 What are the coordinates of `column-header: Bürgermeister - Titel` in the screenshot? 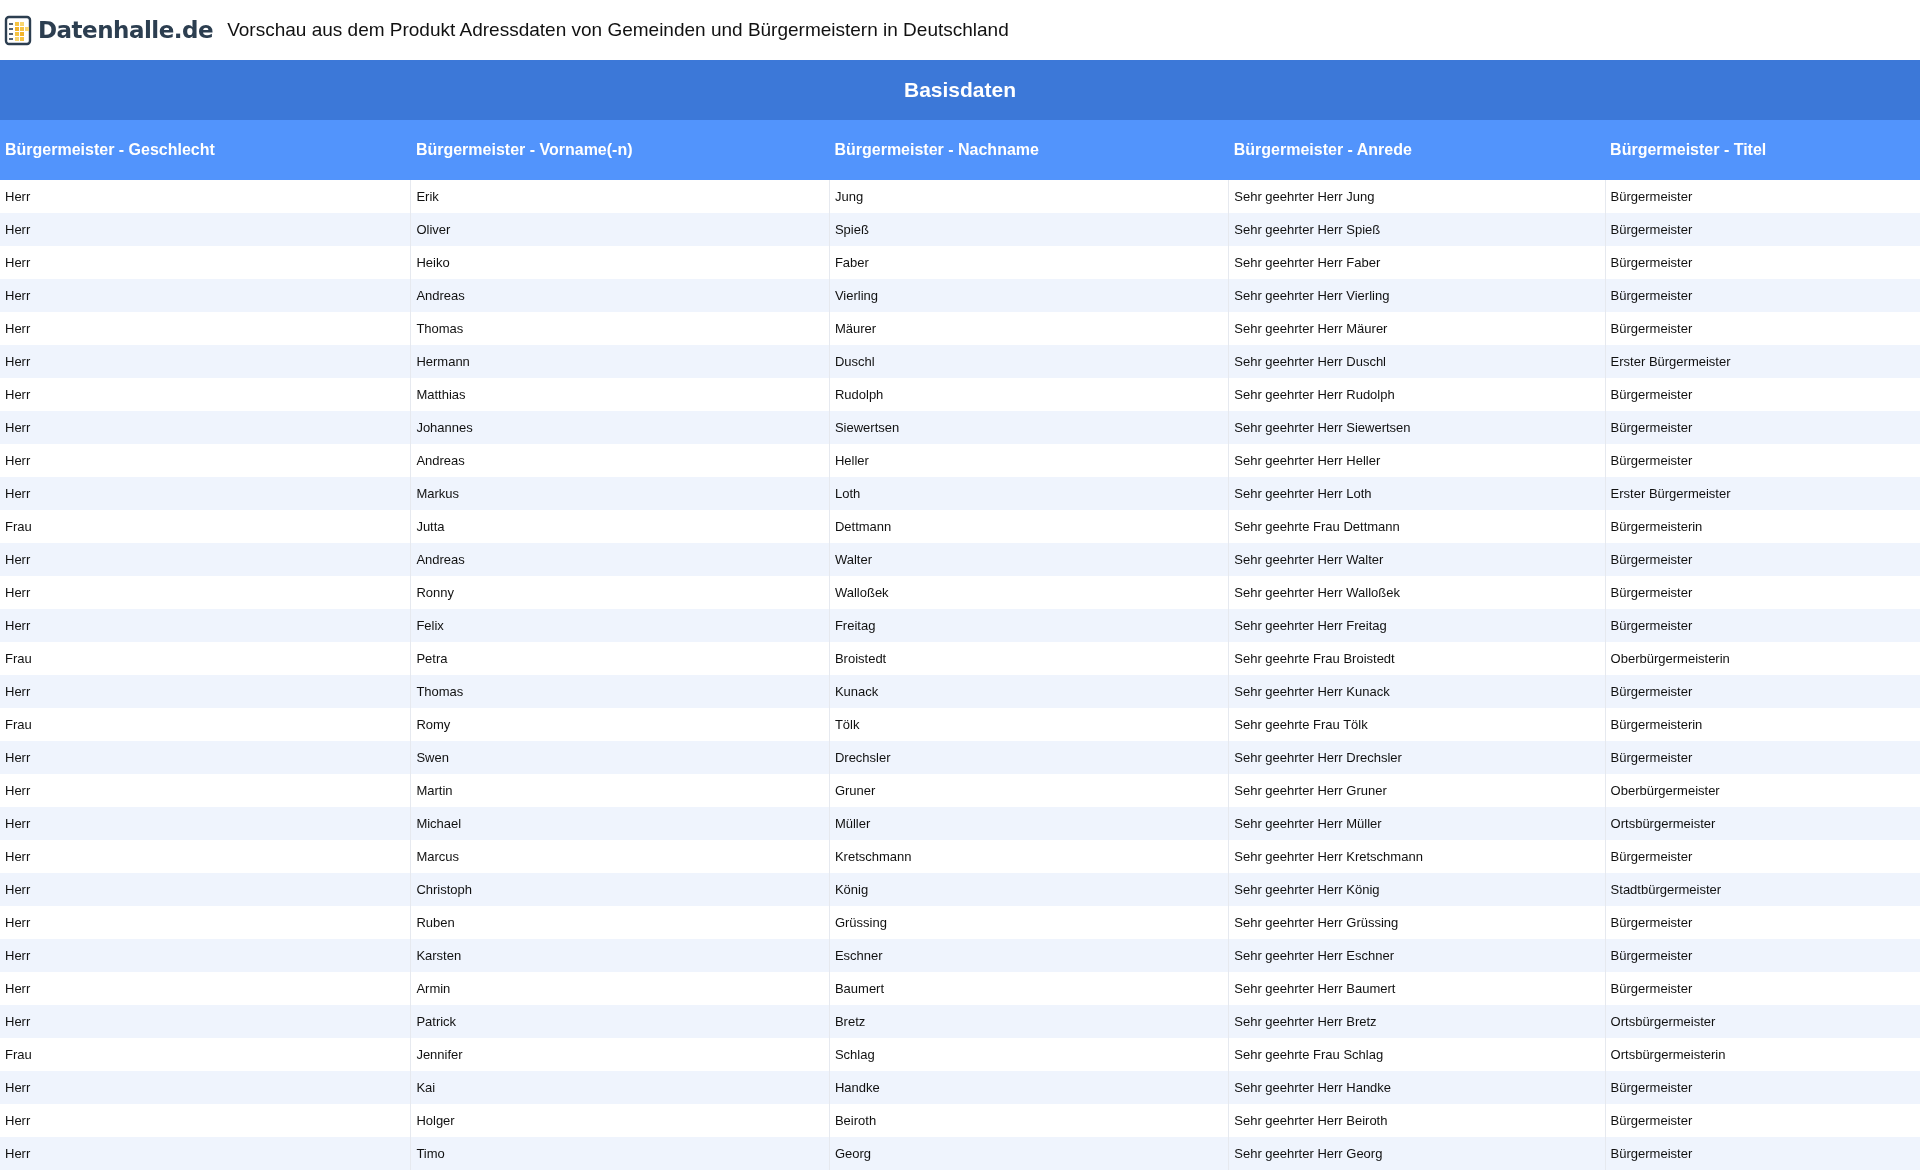 It's located at (1762, 150).